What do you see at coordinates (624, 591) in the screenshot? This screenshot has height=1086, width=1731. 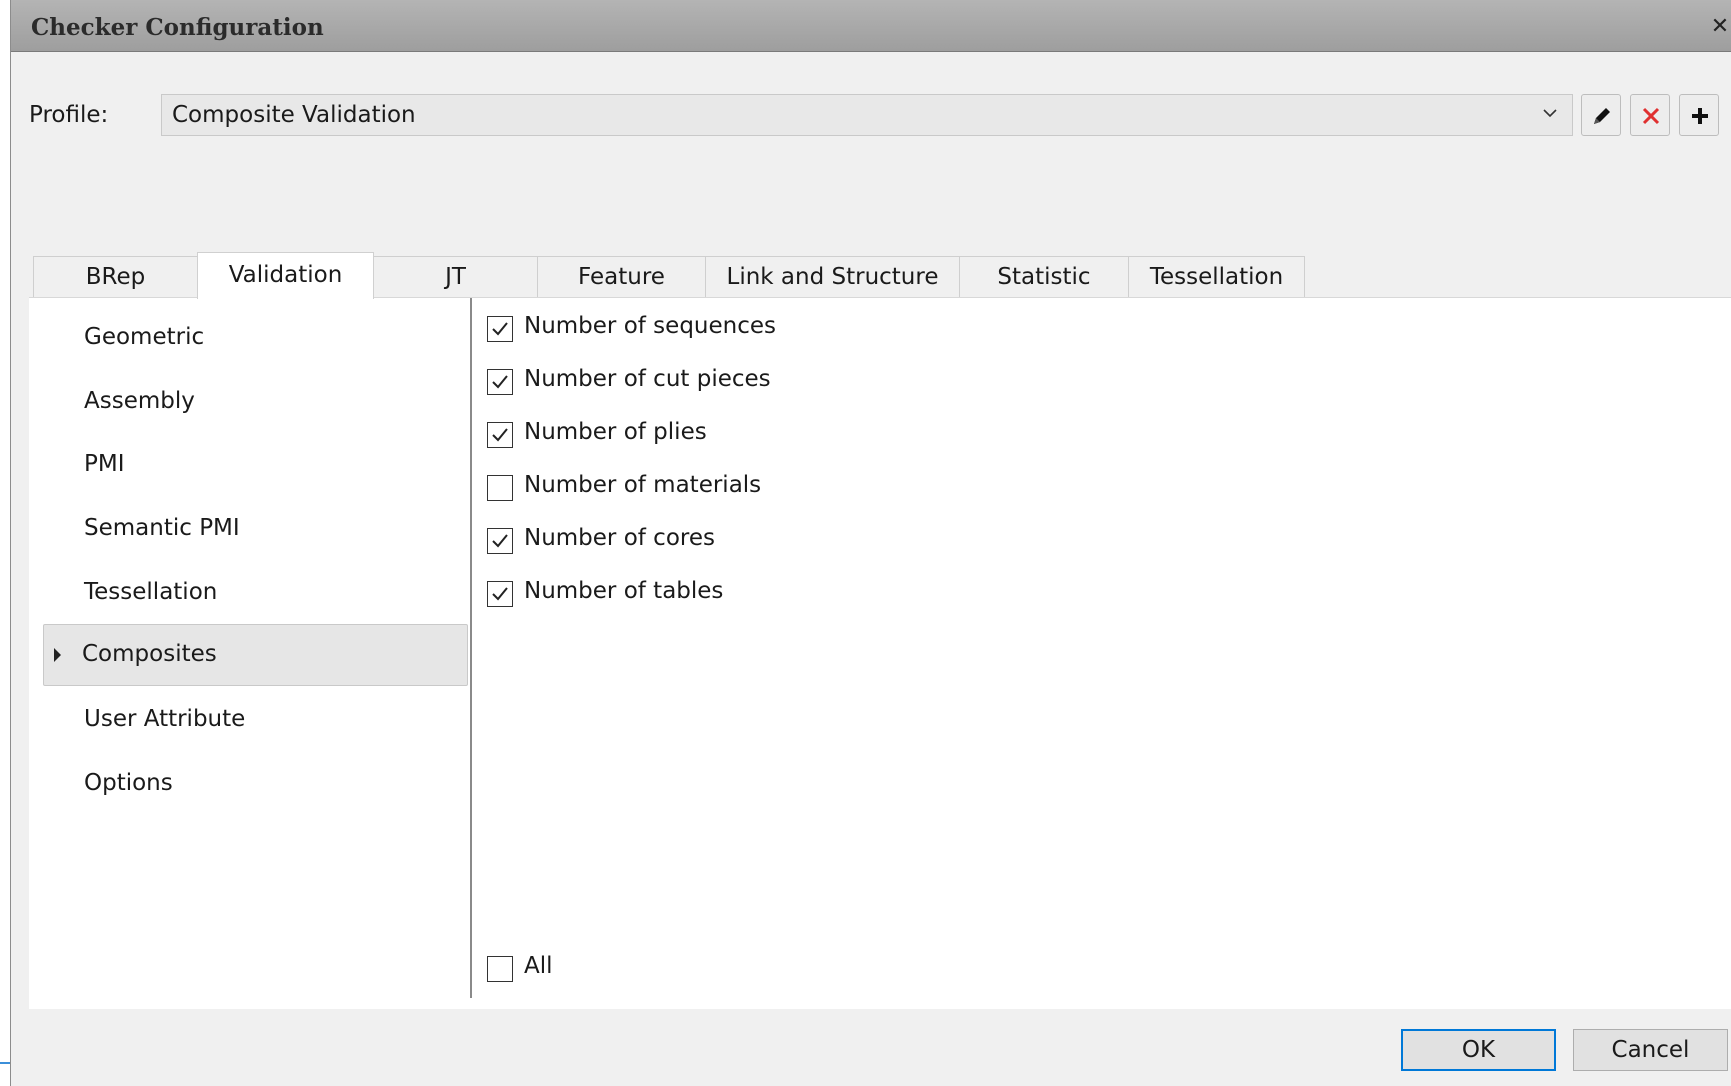 I see `checkbox-label: Number of tables` at bounding box center [624, 591].